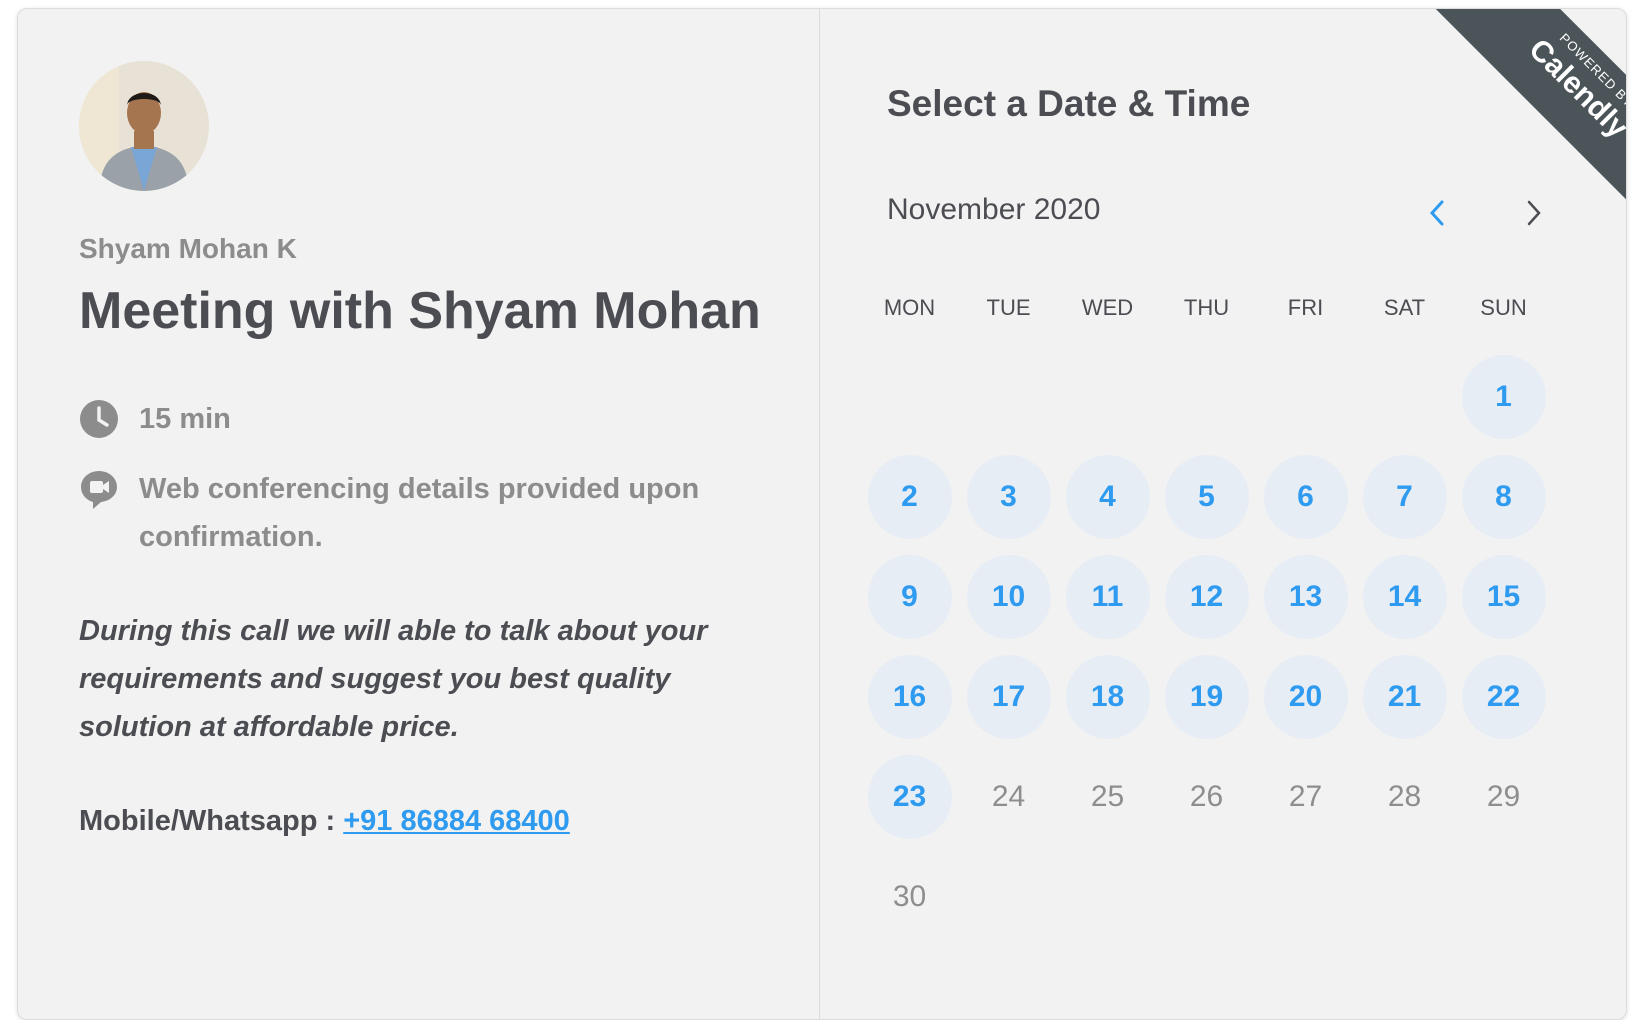  I want to click on event-title: Meeting with Shyam Mohan, so click(420, 311).